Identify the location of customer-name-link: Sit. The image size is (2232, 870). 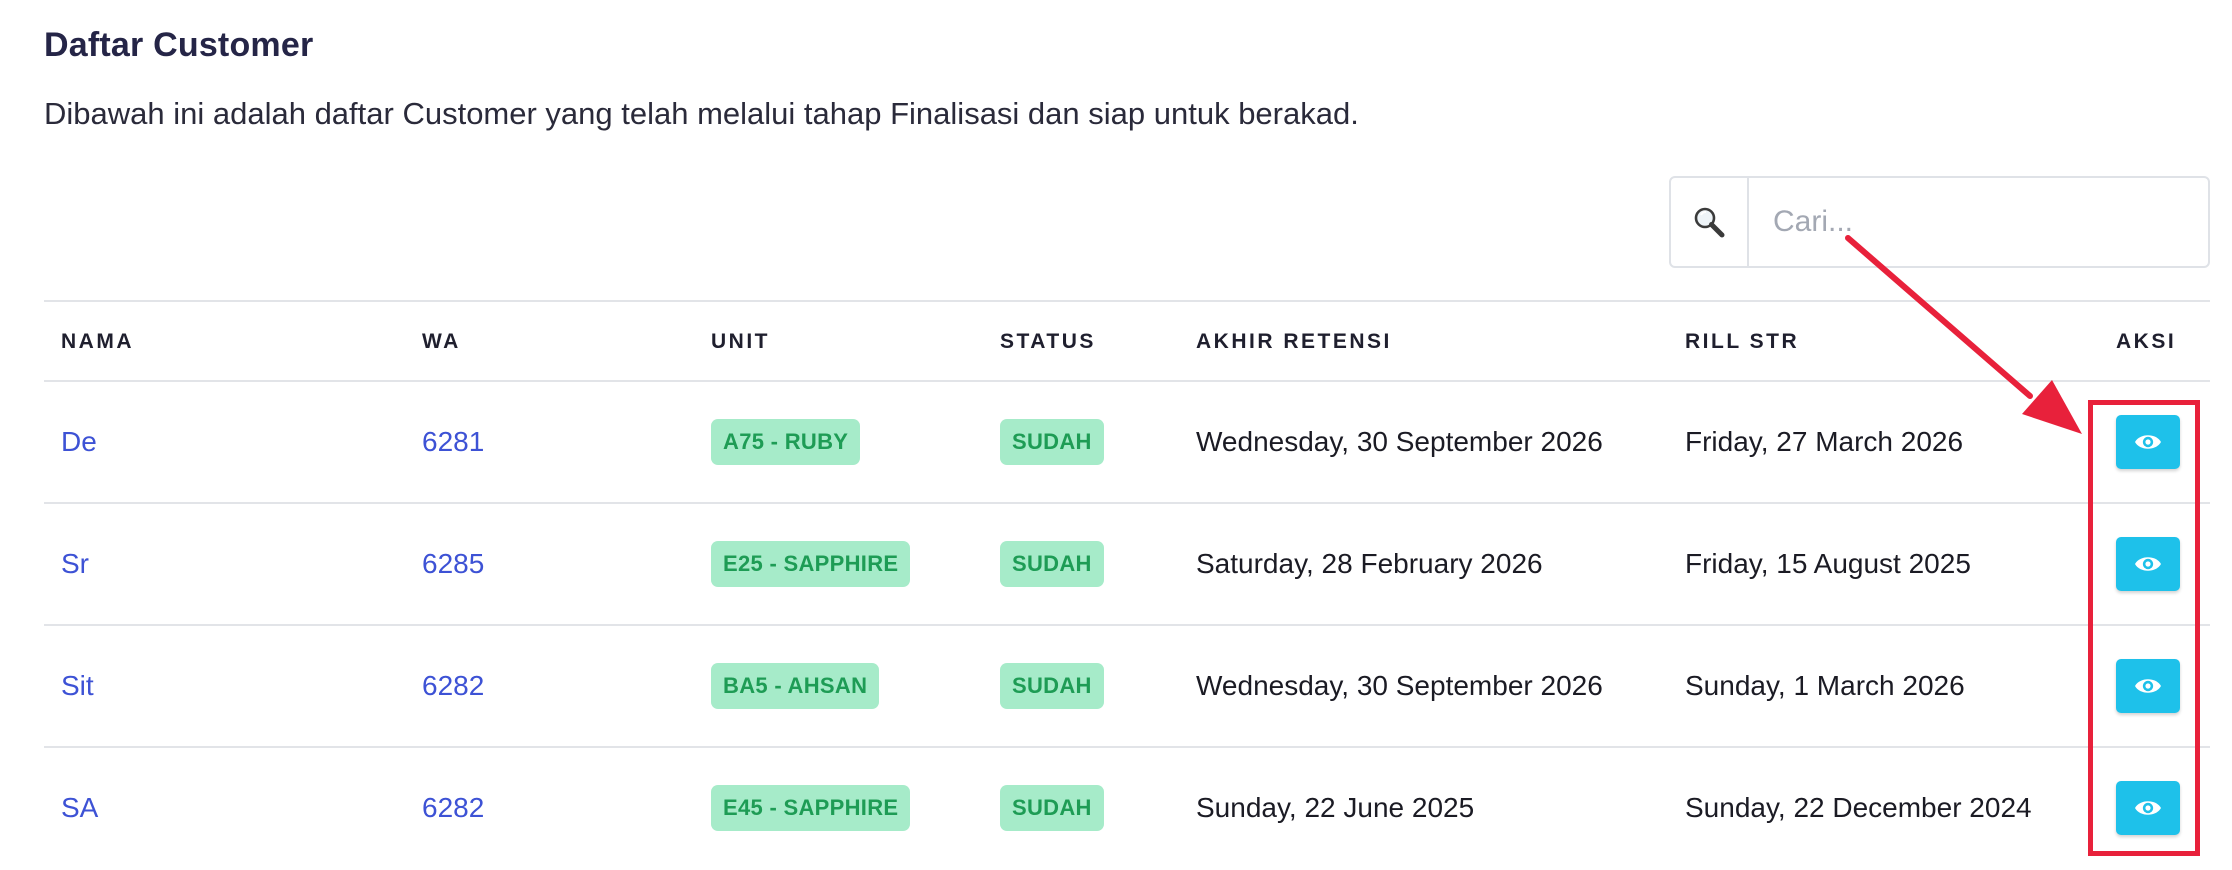
(77, 686).